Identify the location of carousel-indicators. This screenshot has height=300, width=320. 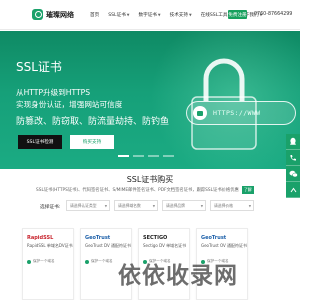
(146, 156).